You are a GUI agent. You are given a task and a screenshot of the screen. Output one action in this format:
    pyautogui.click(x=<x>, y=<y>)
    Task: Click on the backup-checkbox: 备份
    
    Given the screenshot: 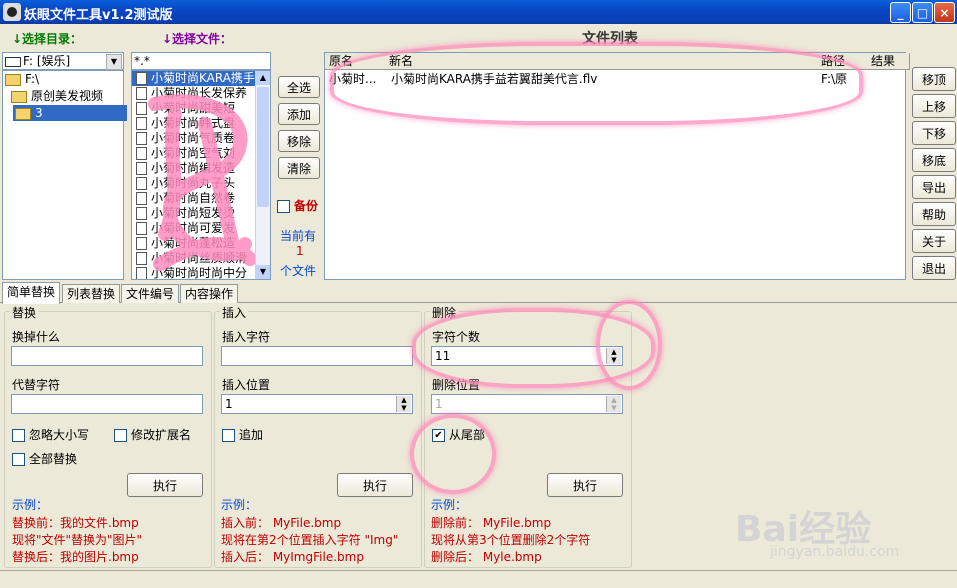 What is the action you would take?
    pyautogui.click(x=297, y=205)
    